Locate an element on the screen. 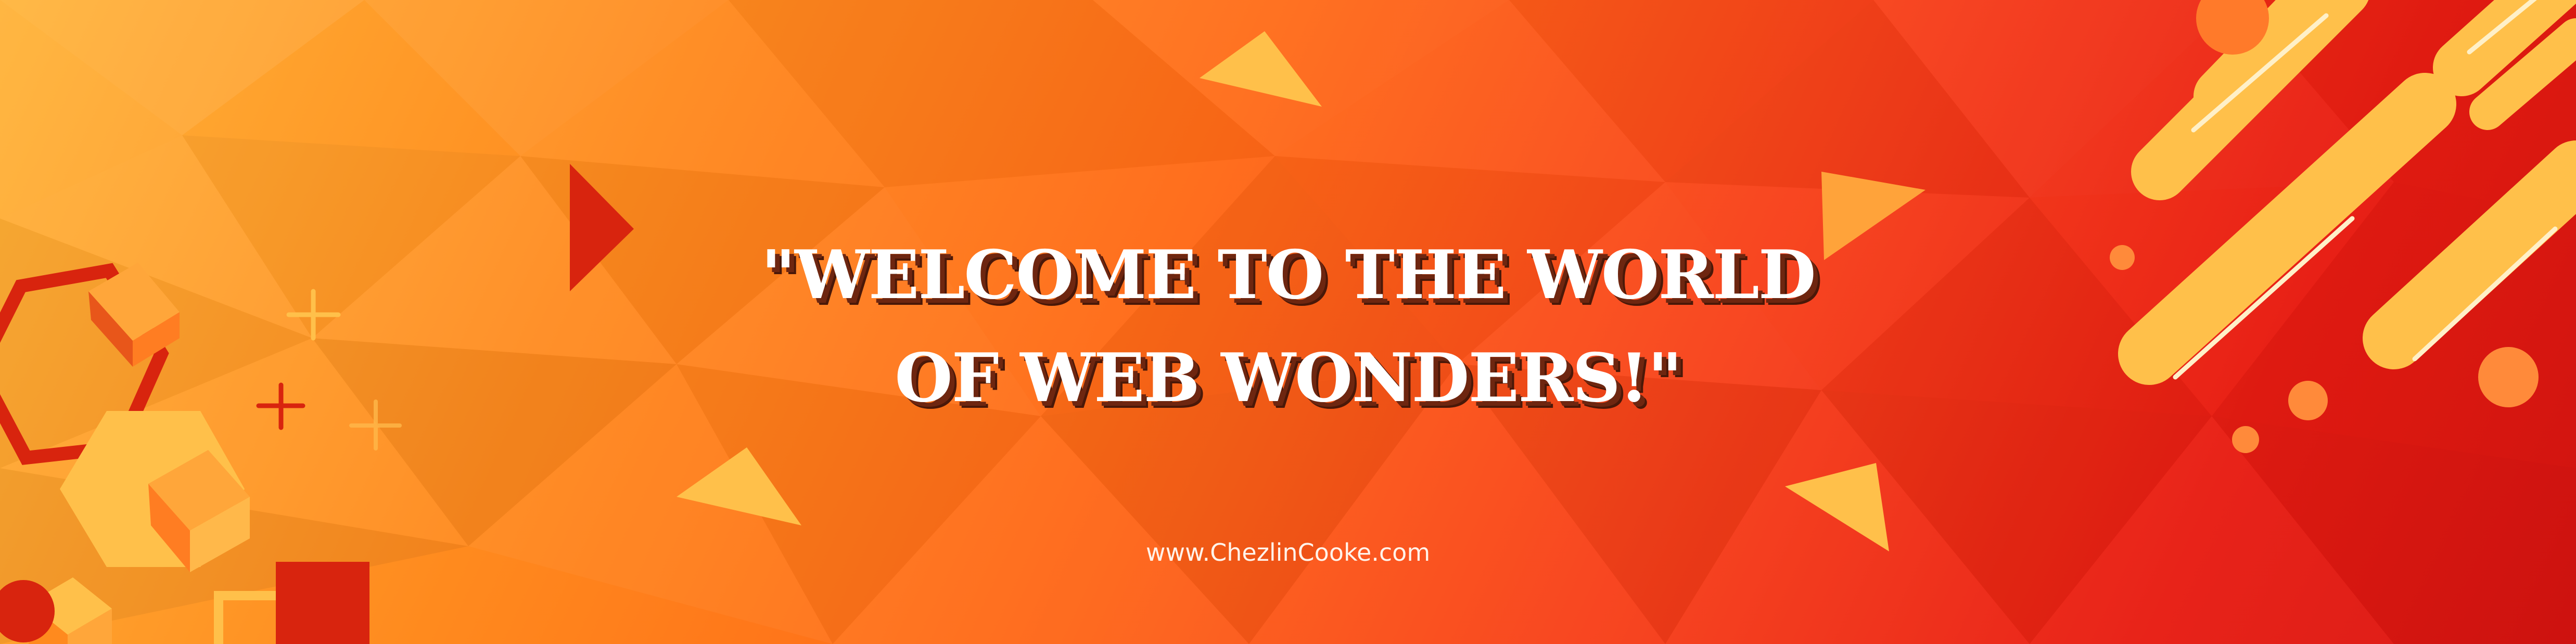 The image size is (2576, 644). headline-line-1: "WELCOME TO THE WORLD is located at coordinates (1288, 275).